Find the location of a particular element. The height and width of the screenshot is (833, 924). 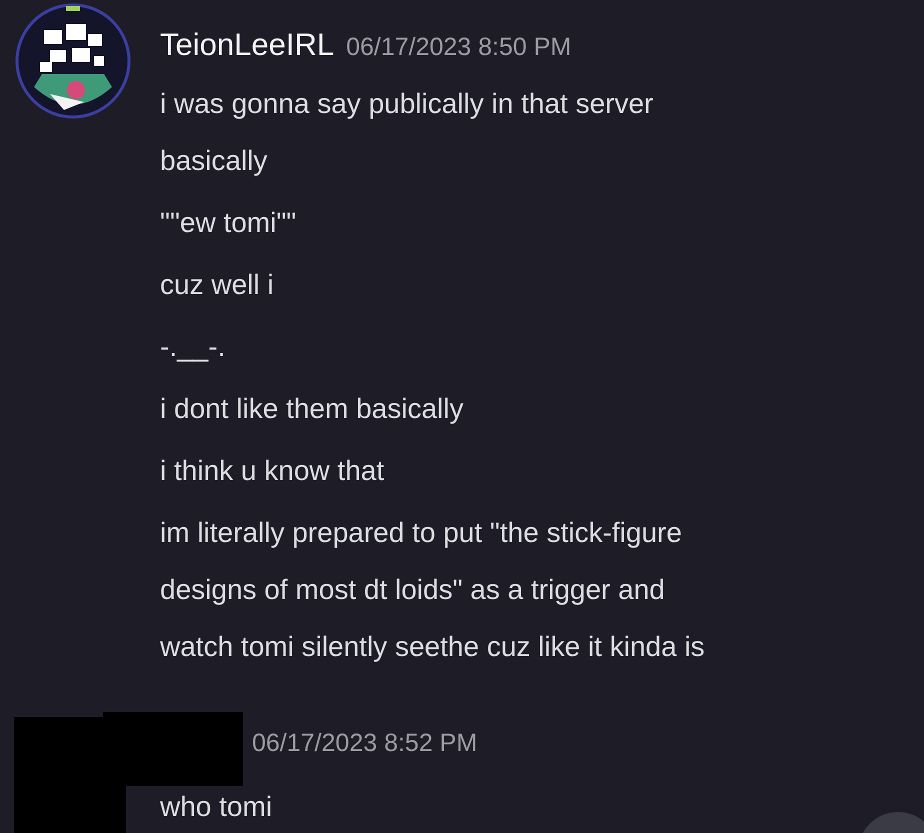

message-text: ""ew tomi"" is located at coordinates (228, 223).